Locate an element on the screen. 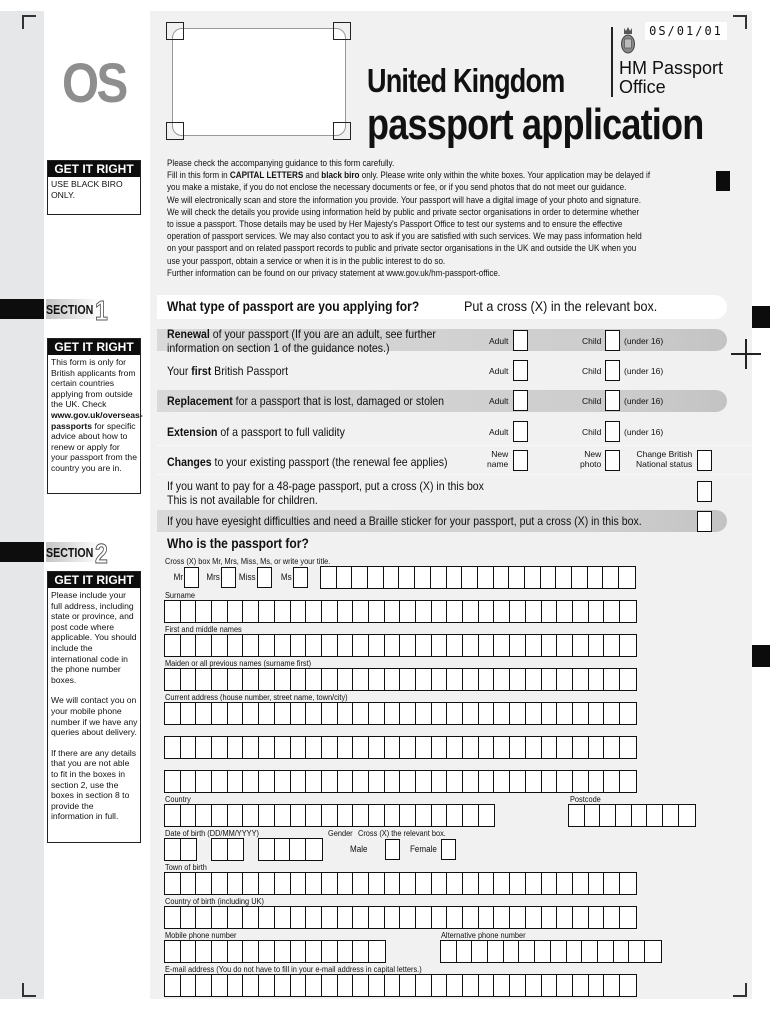  replacement-adult-checkbox is located at coordinates (520, 400).